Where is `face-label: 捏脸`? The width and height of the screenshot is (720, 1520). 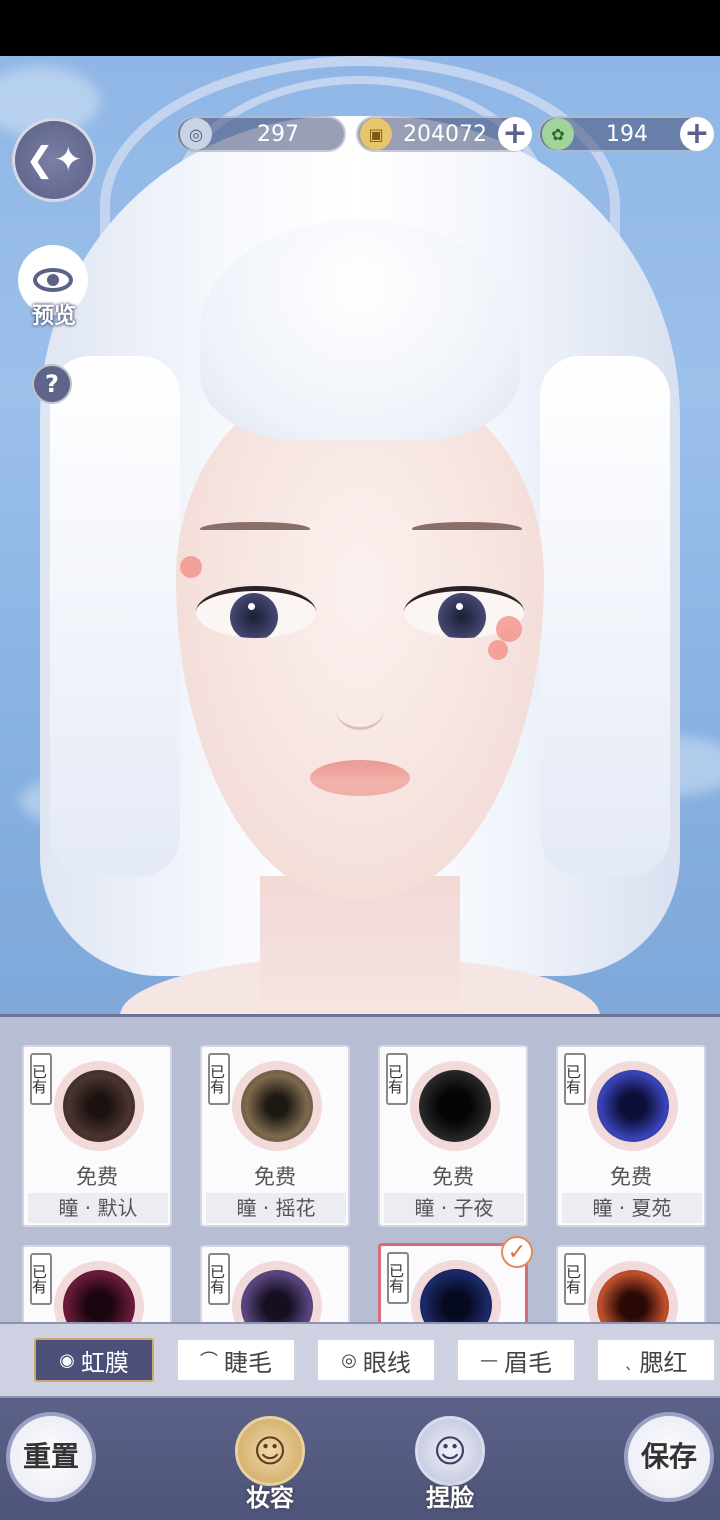
face-label: 捏脸 is located at coordinates (450, 1497).